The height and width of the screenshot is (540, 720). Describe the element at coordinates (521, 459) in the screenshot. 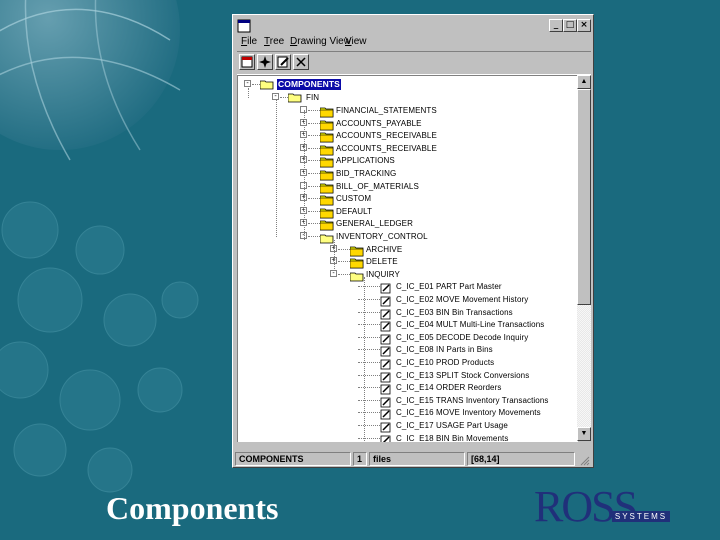

I see `status-coords: [68,14]` at that location.